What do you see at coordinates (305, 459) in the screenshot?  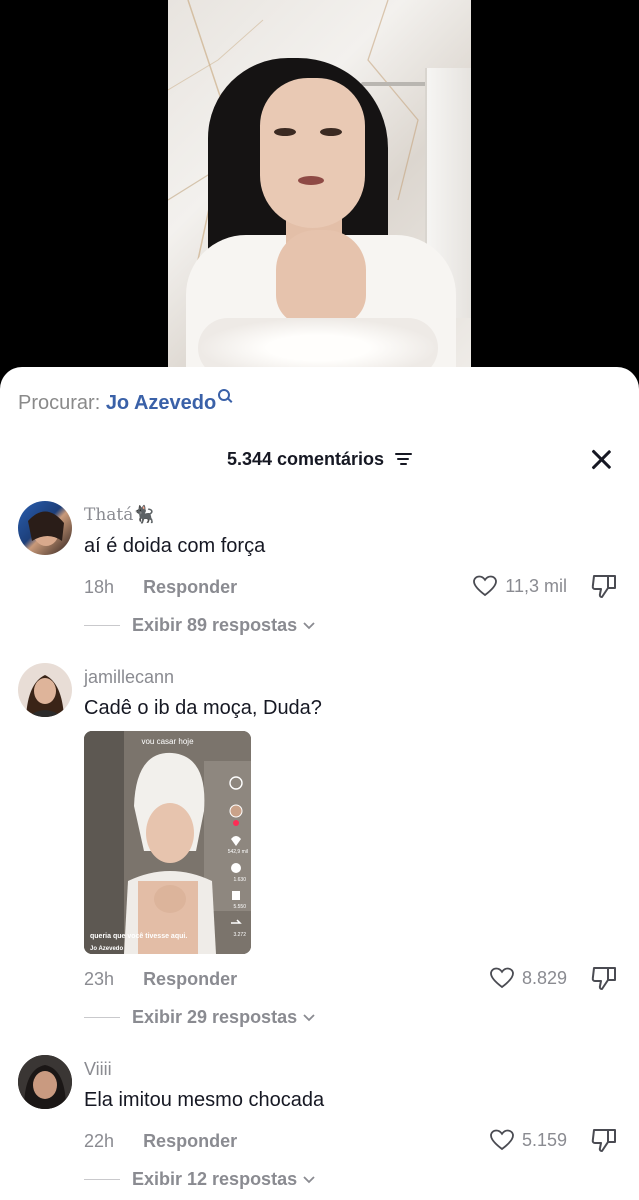 I see `comments-count: 5.344 comentários` at bounding box center [305, 459].